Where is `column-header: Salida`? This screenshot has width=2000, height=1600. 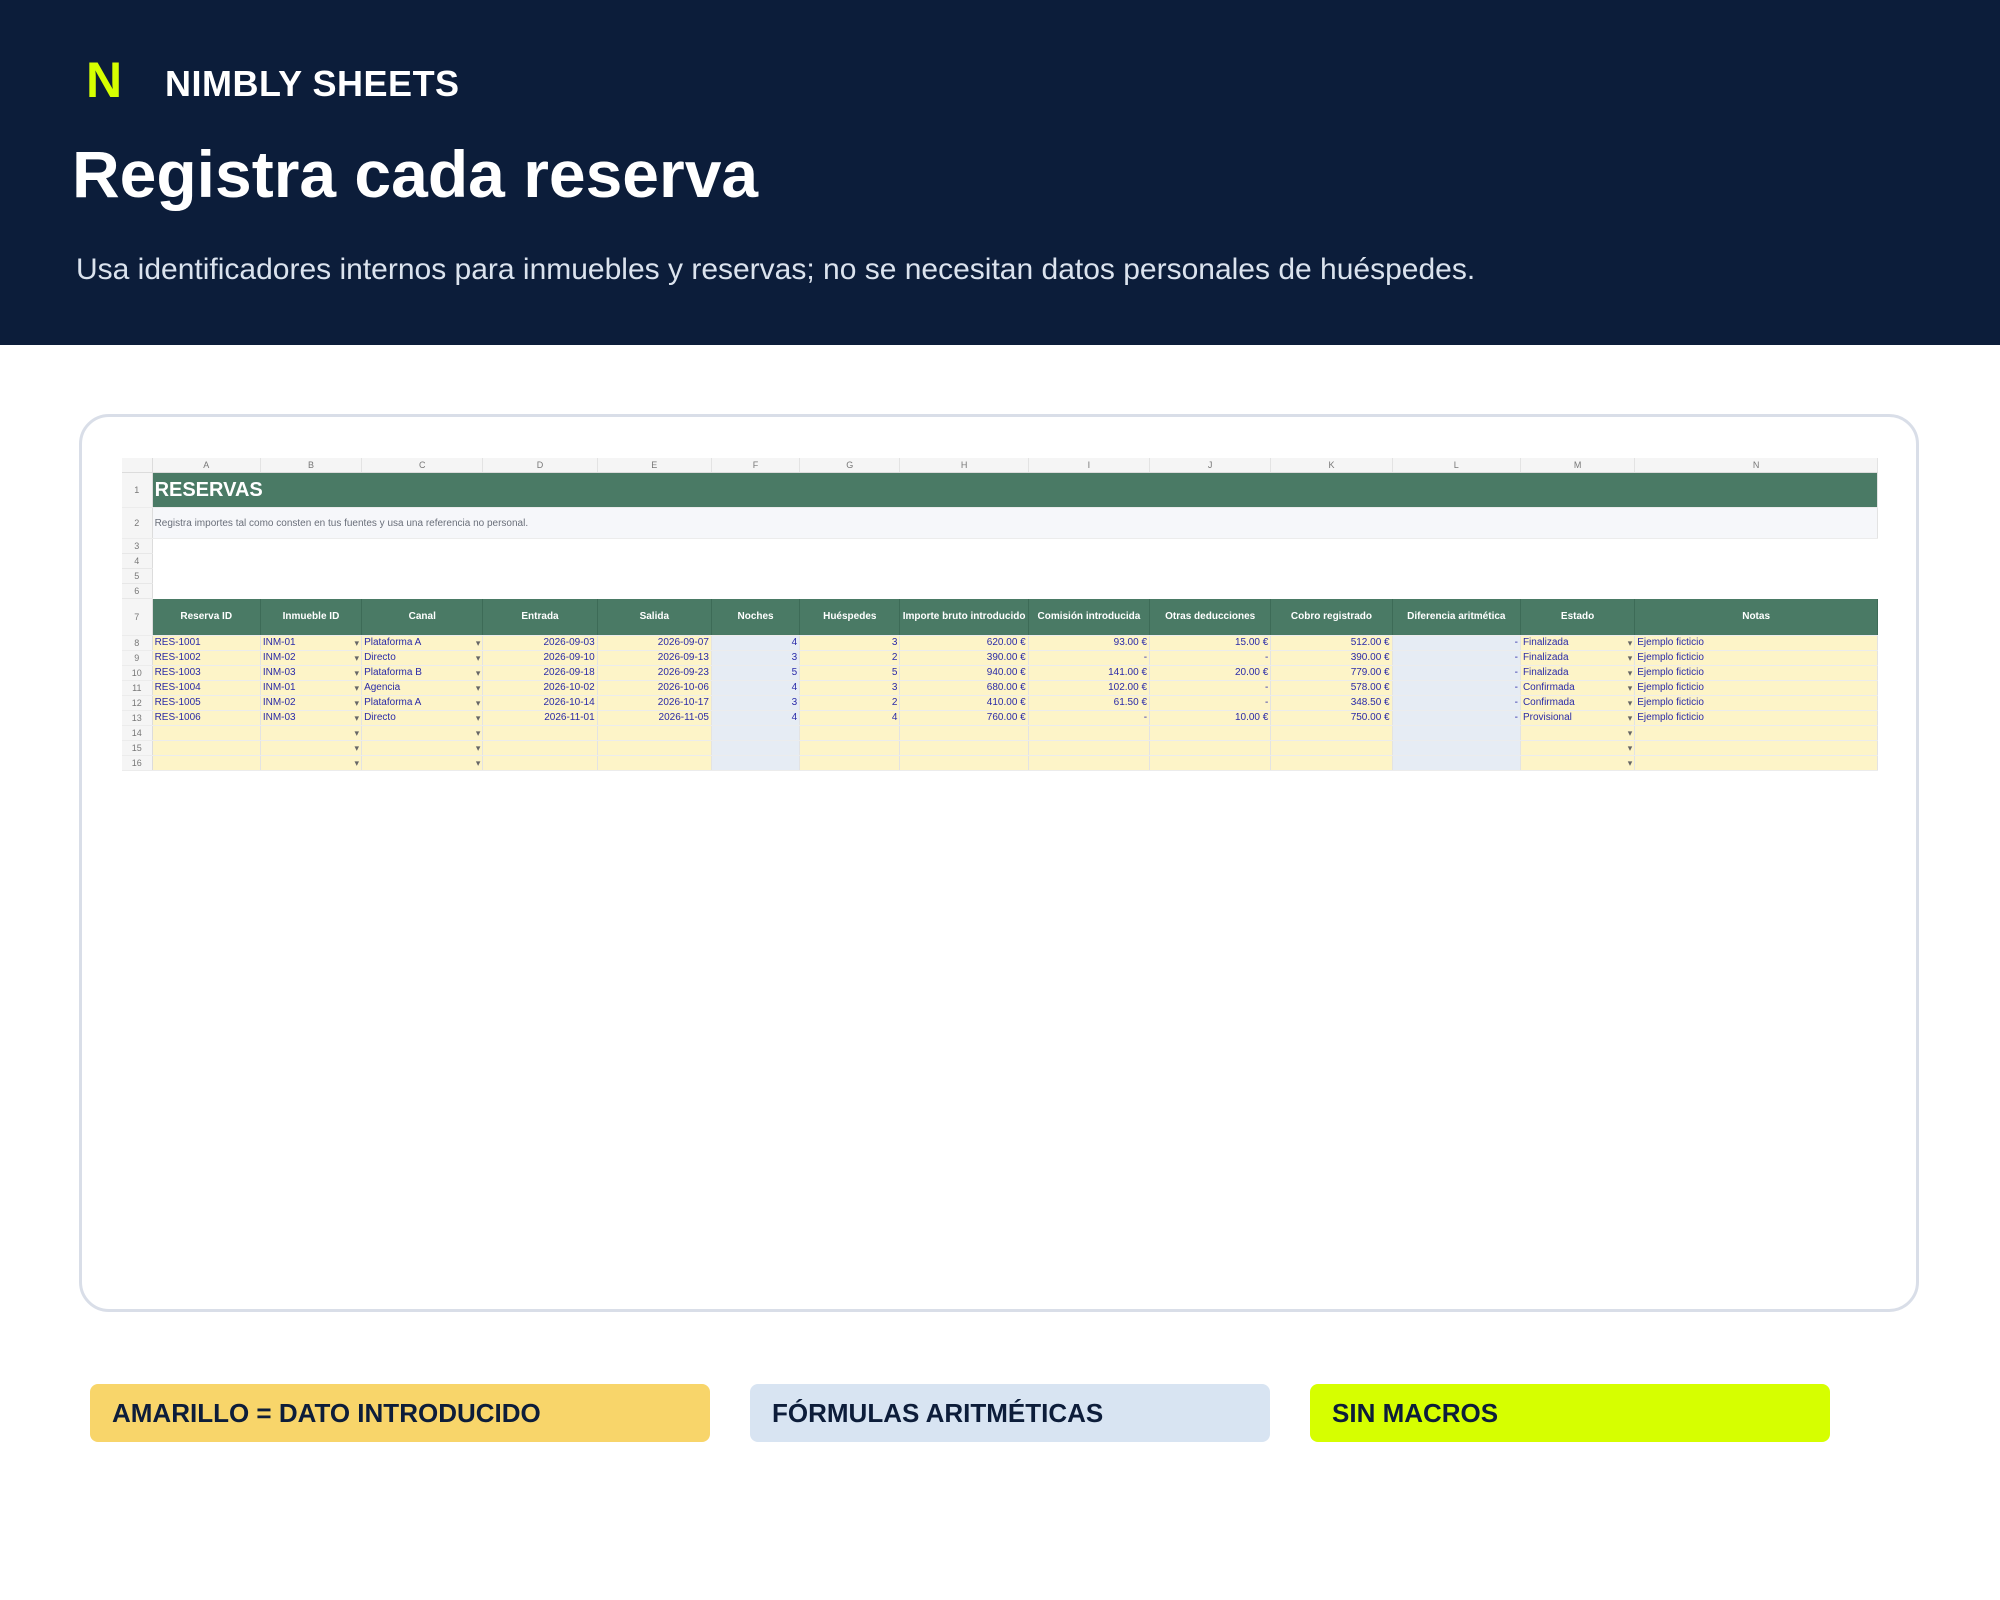 column-header: Salida is located at coordinates (654, 617).